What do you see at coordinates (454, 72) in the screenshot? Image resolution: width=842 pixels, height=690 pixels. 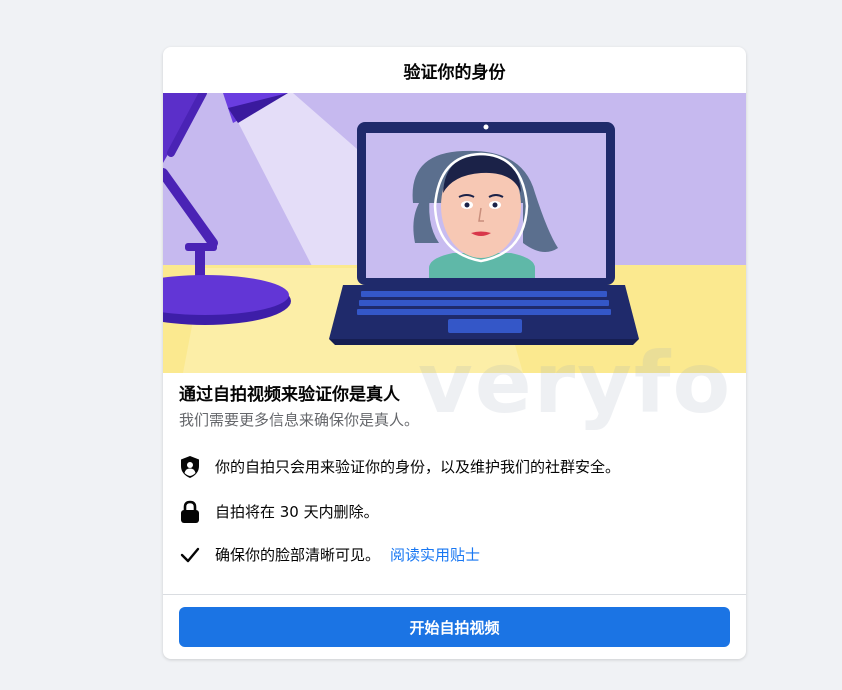 I see `dialog-title: 验证你的身份` at bounding box center [454, 72].